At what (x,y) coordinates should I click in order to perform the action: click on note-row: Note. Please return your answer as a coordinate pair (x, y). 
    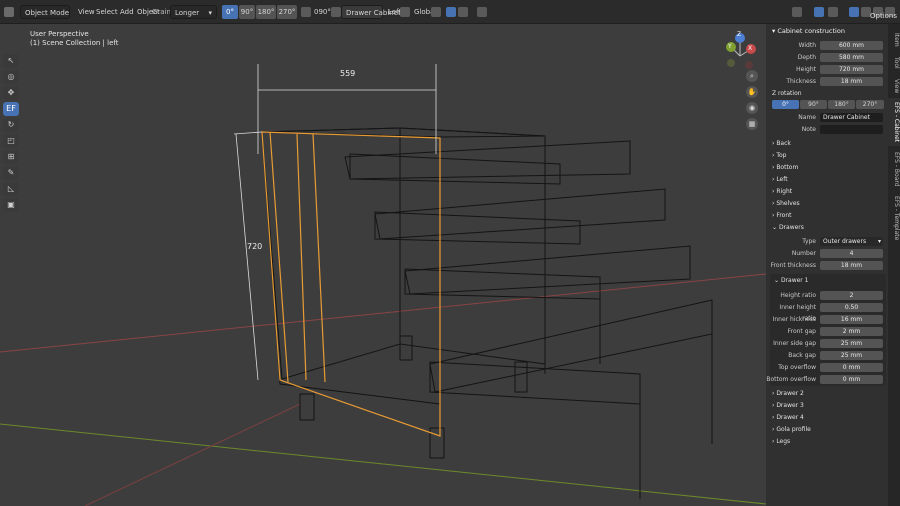
    Looking at the image, I should click on (827, 129).